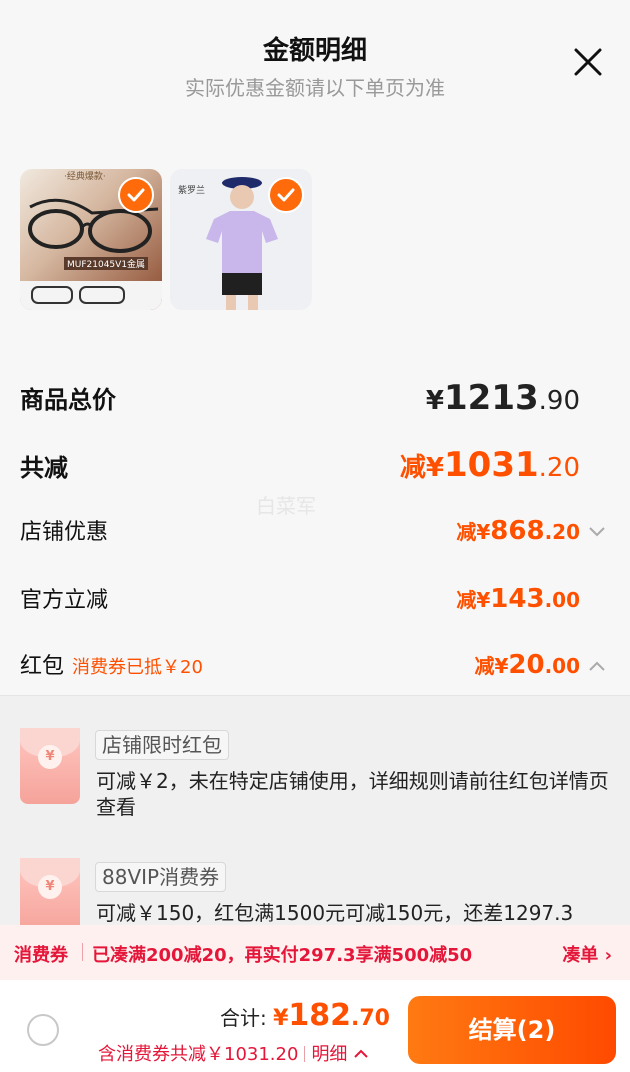 This screenshot has width=630, height=1072. I want to click on chevron-down-icon, so click(597, 532).